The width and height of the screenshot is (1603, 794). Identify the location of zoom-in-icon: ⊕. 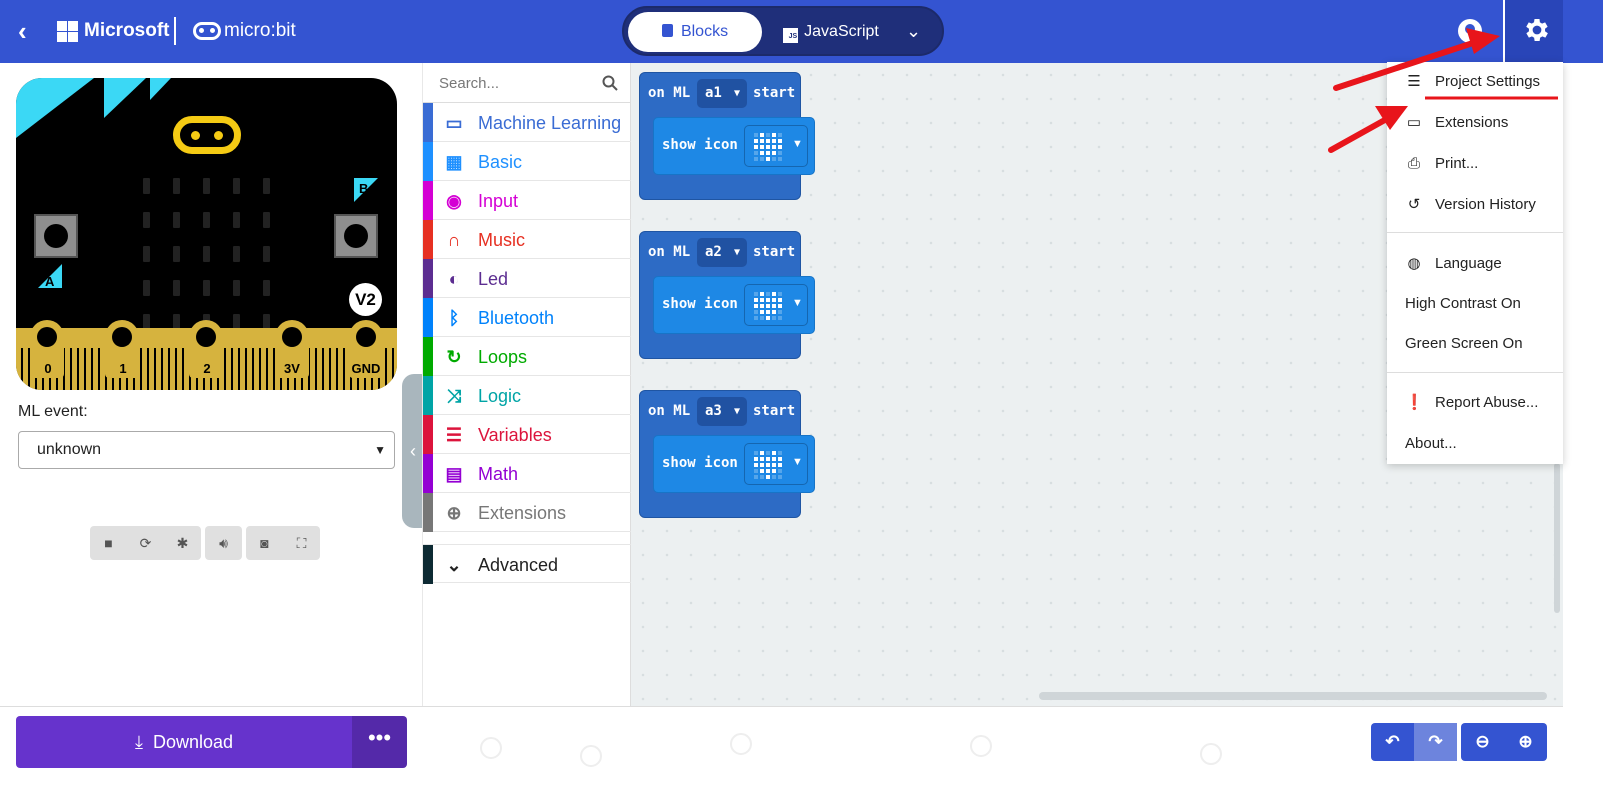
(1525, 742).